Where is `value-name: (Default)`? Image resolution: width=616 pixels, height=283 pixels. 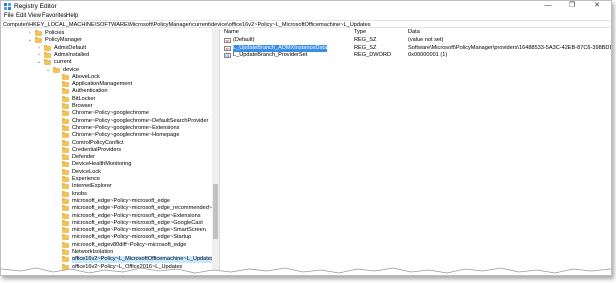 value-name: (Default) is located at coordinates (244, 40).